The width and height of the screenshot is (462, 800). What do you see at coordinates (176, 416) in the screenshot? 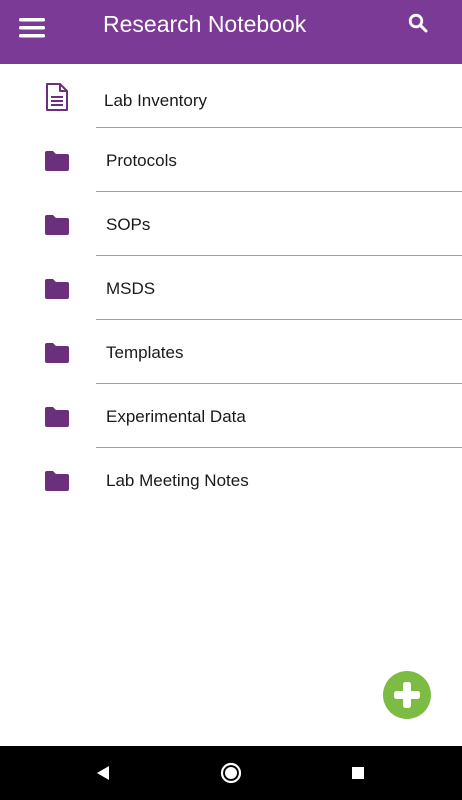
I see `item-label: Experimental Data` at bounding box center [176, 416].